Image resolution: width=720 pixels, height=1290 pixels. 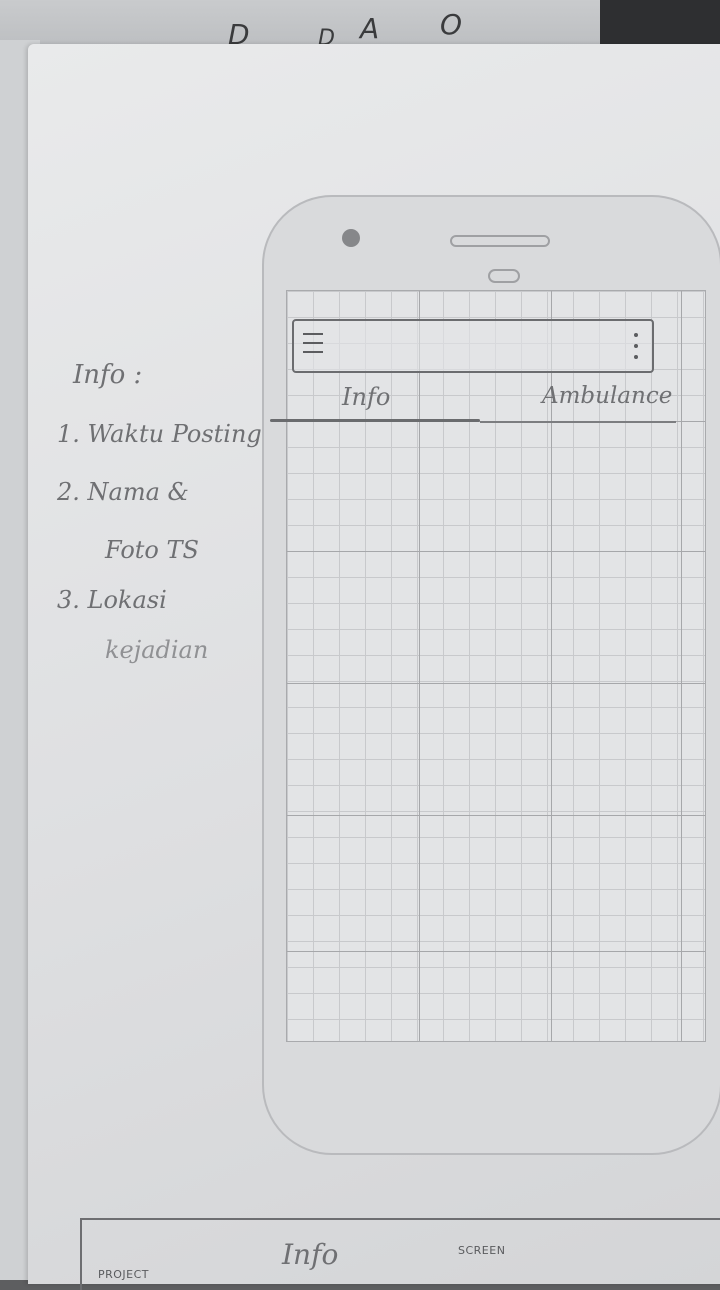 I want to click on note-item: 1. Waktu Posting, so click(x=159, y=434).